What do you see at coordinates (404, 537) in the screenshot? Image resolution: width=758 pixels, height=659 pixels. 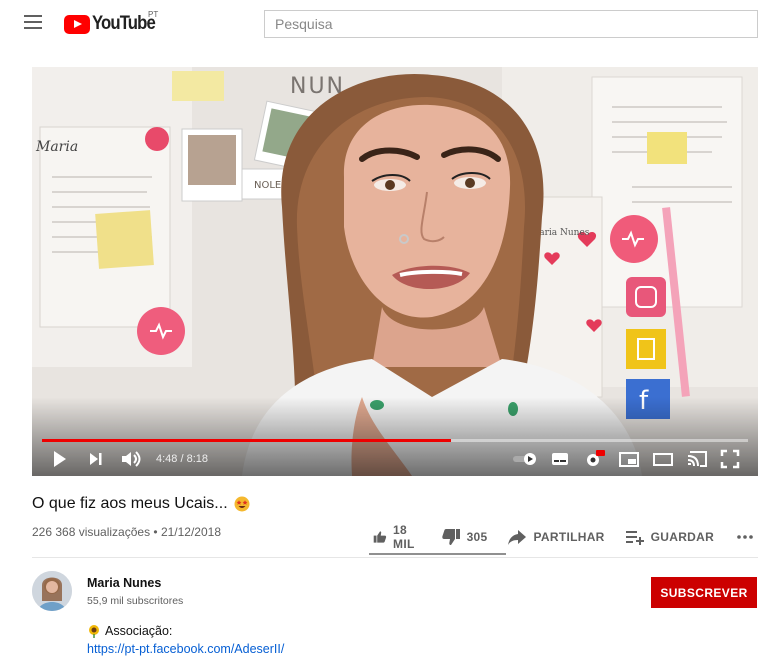 I see `like-count: 18 MIL` at bounding box center [404, 537].